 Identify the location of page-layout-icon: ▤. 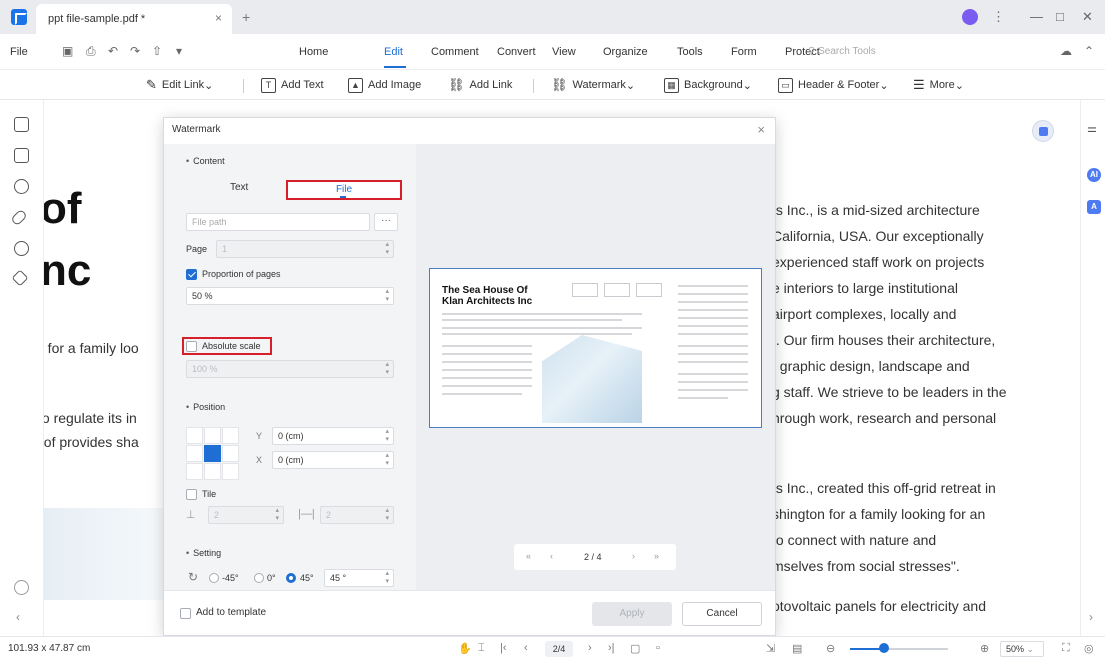
(797, 648).